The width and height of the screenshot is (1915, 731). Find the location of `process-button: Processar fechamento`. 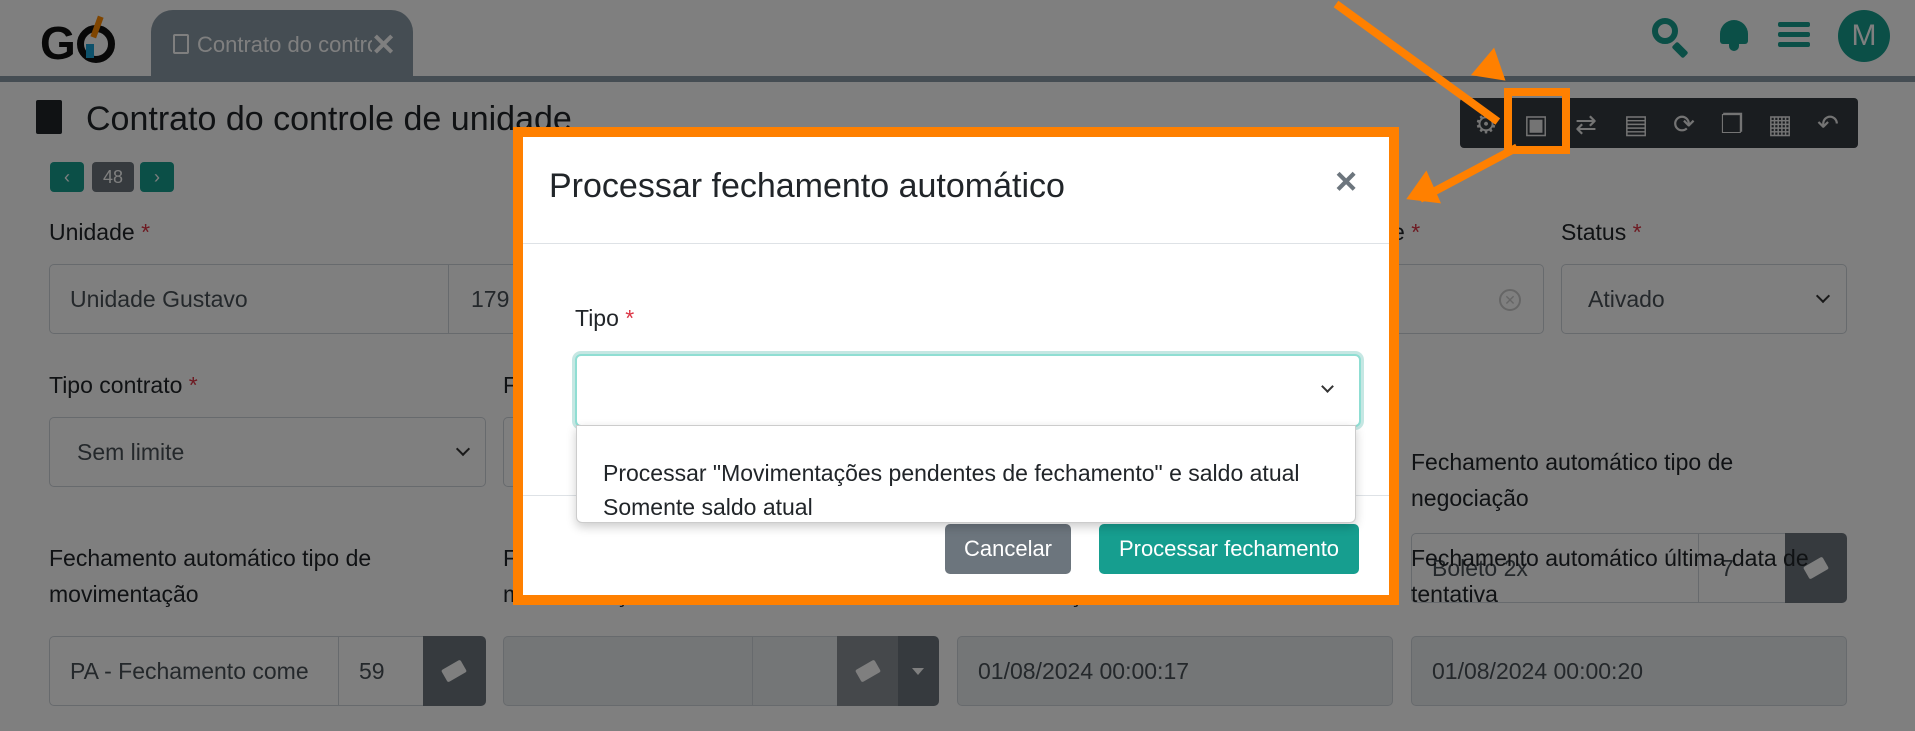

process-button: Processar fechamento is located at coordinates (1229, 549).